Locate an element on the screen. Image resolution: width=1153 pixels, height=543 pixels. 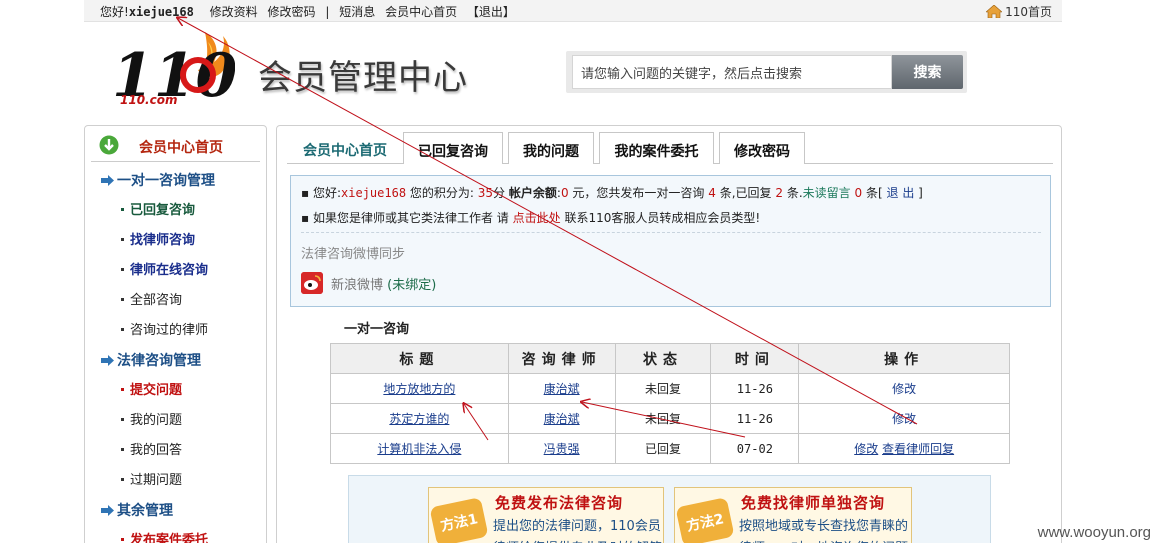
sidebar-item-expired: 过期问题 is located at coordinates (175, 477).